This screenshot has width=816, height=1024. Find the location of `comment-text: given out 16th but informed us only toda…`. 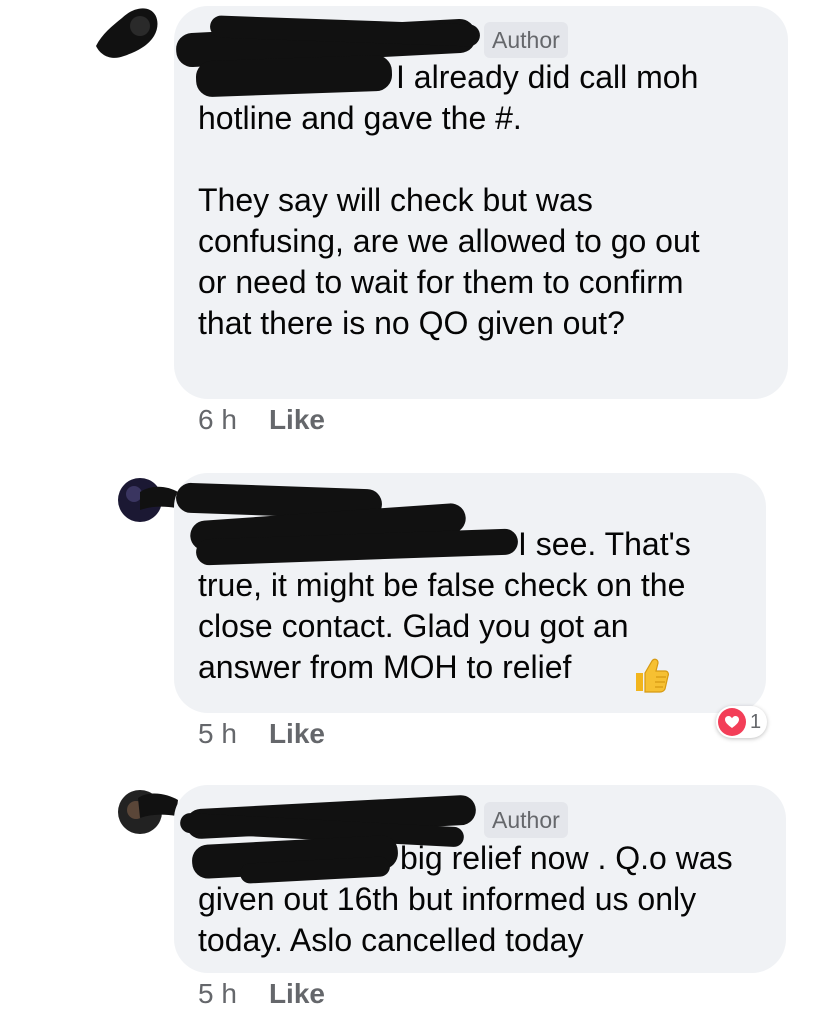

comment-text: given out 16th but informed us only toda… is located at coordinates (447, 919).